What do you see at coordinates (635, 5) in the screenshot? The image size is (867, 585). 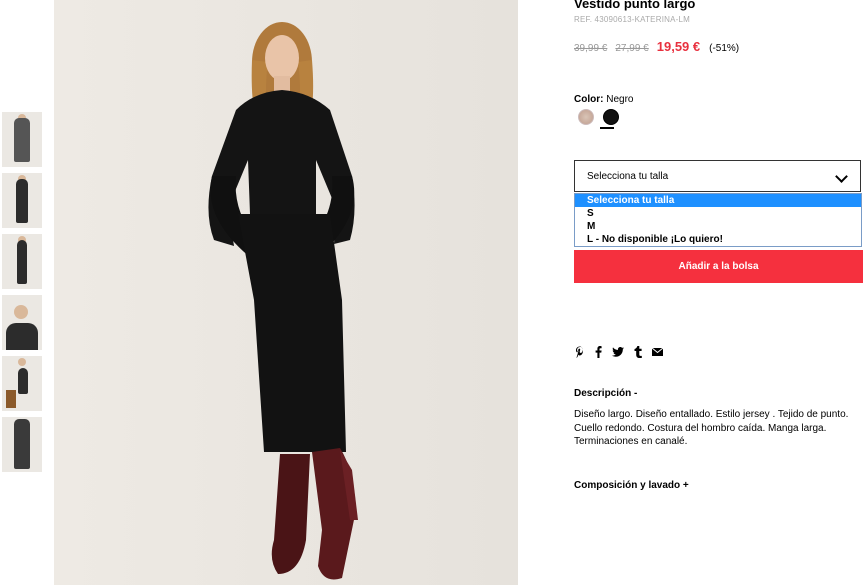 I see `product-title: Vestido punto largo` at bounding box center [635, 5].